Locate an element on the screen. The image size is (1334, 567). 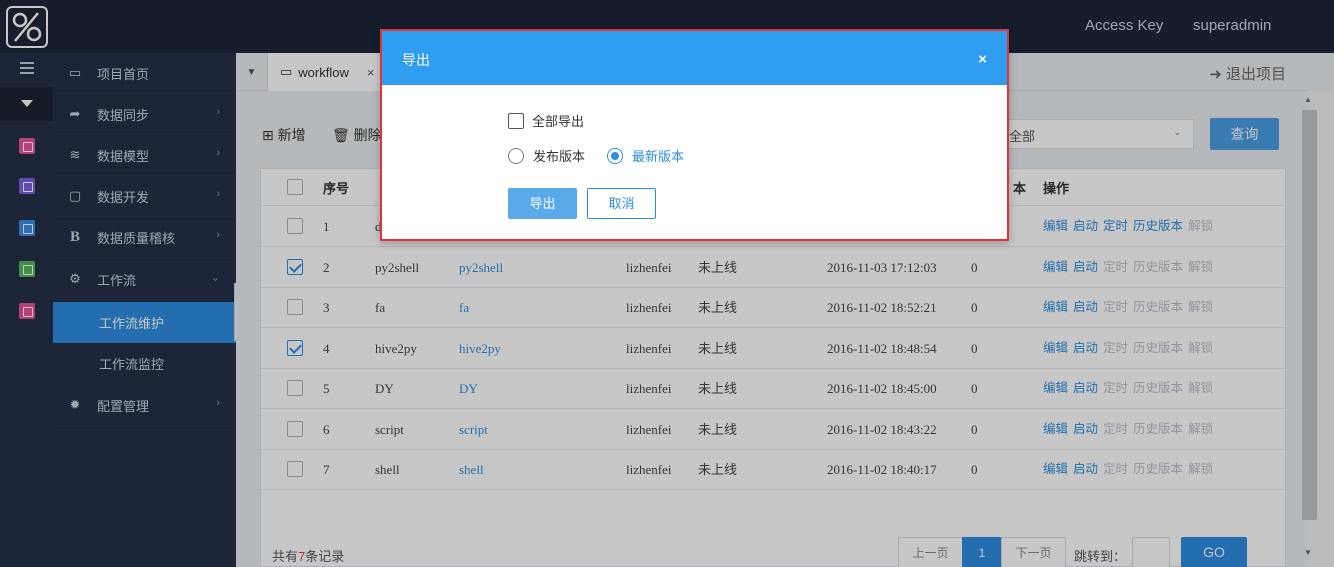
dialog-header: 导出 × is located at coordinates (694, 58).